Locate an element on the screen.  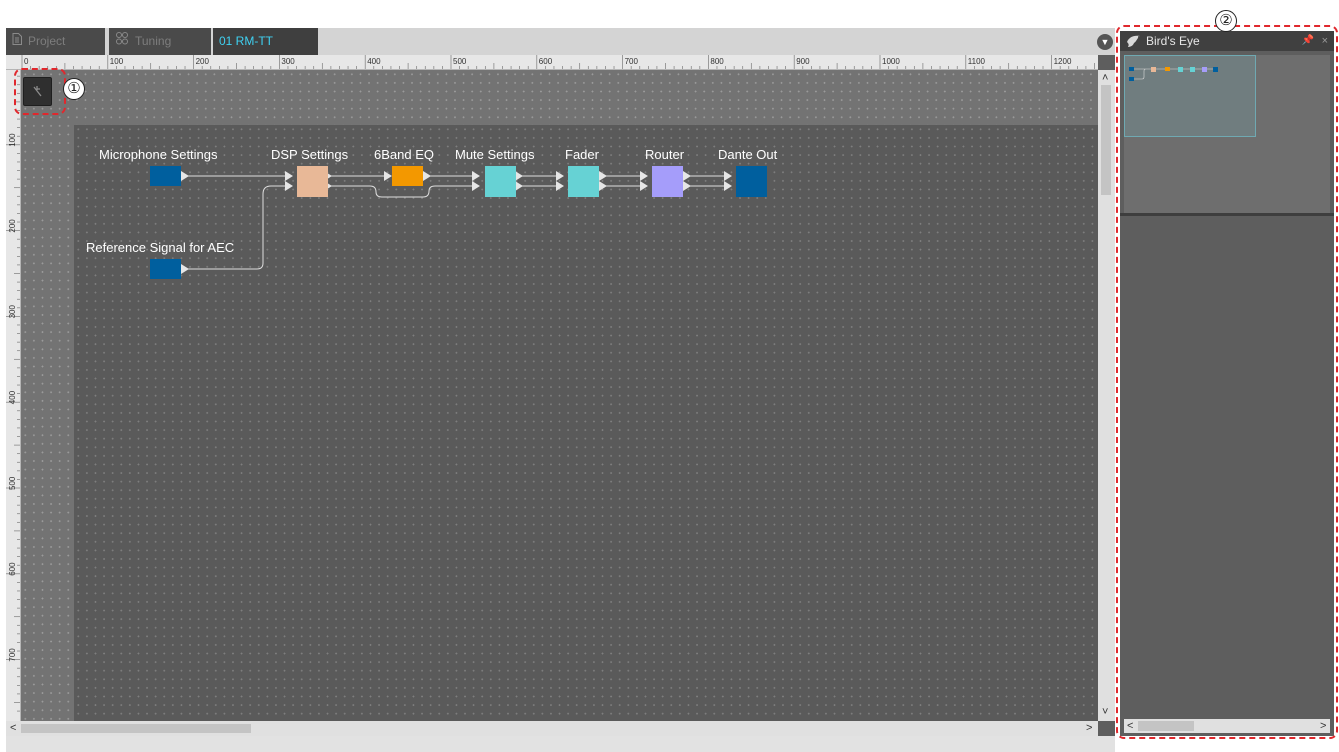
scroll-down-icon: ˅ is located at coordinates (1105, 712).